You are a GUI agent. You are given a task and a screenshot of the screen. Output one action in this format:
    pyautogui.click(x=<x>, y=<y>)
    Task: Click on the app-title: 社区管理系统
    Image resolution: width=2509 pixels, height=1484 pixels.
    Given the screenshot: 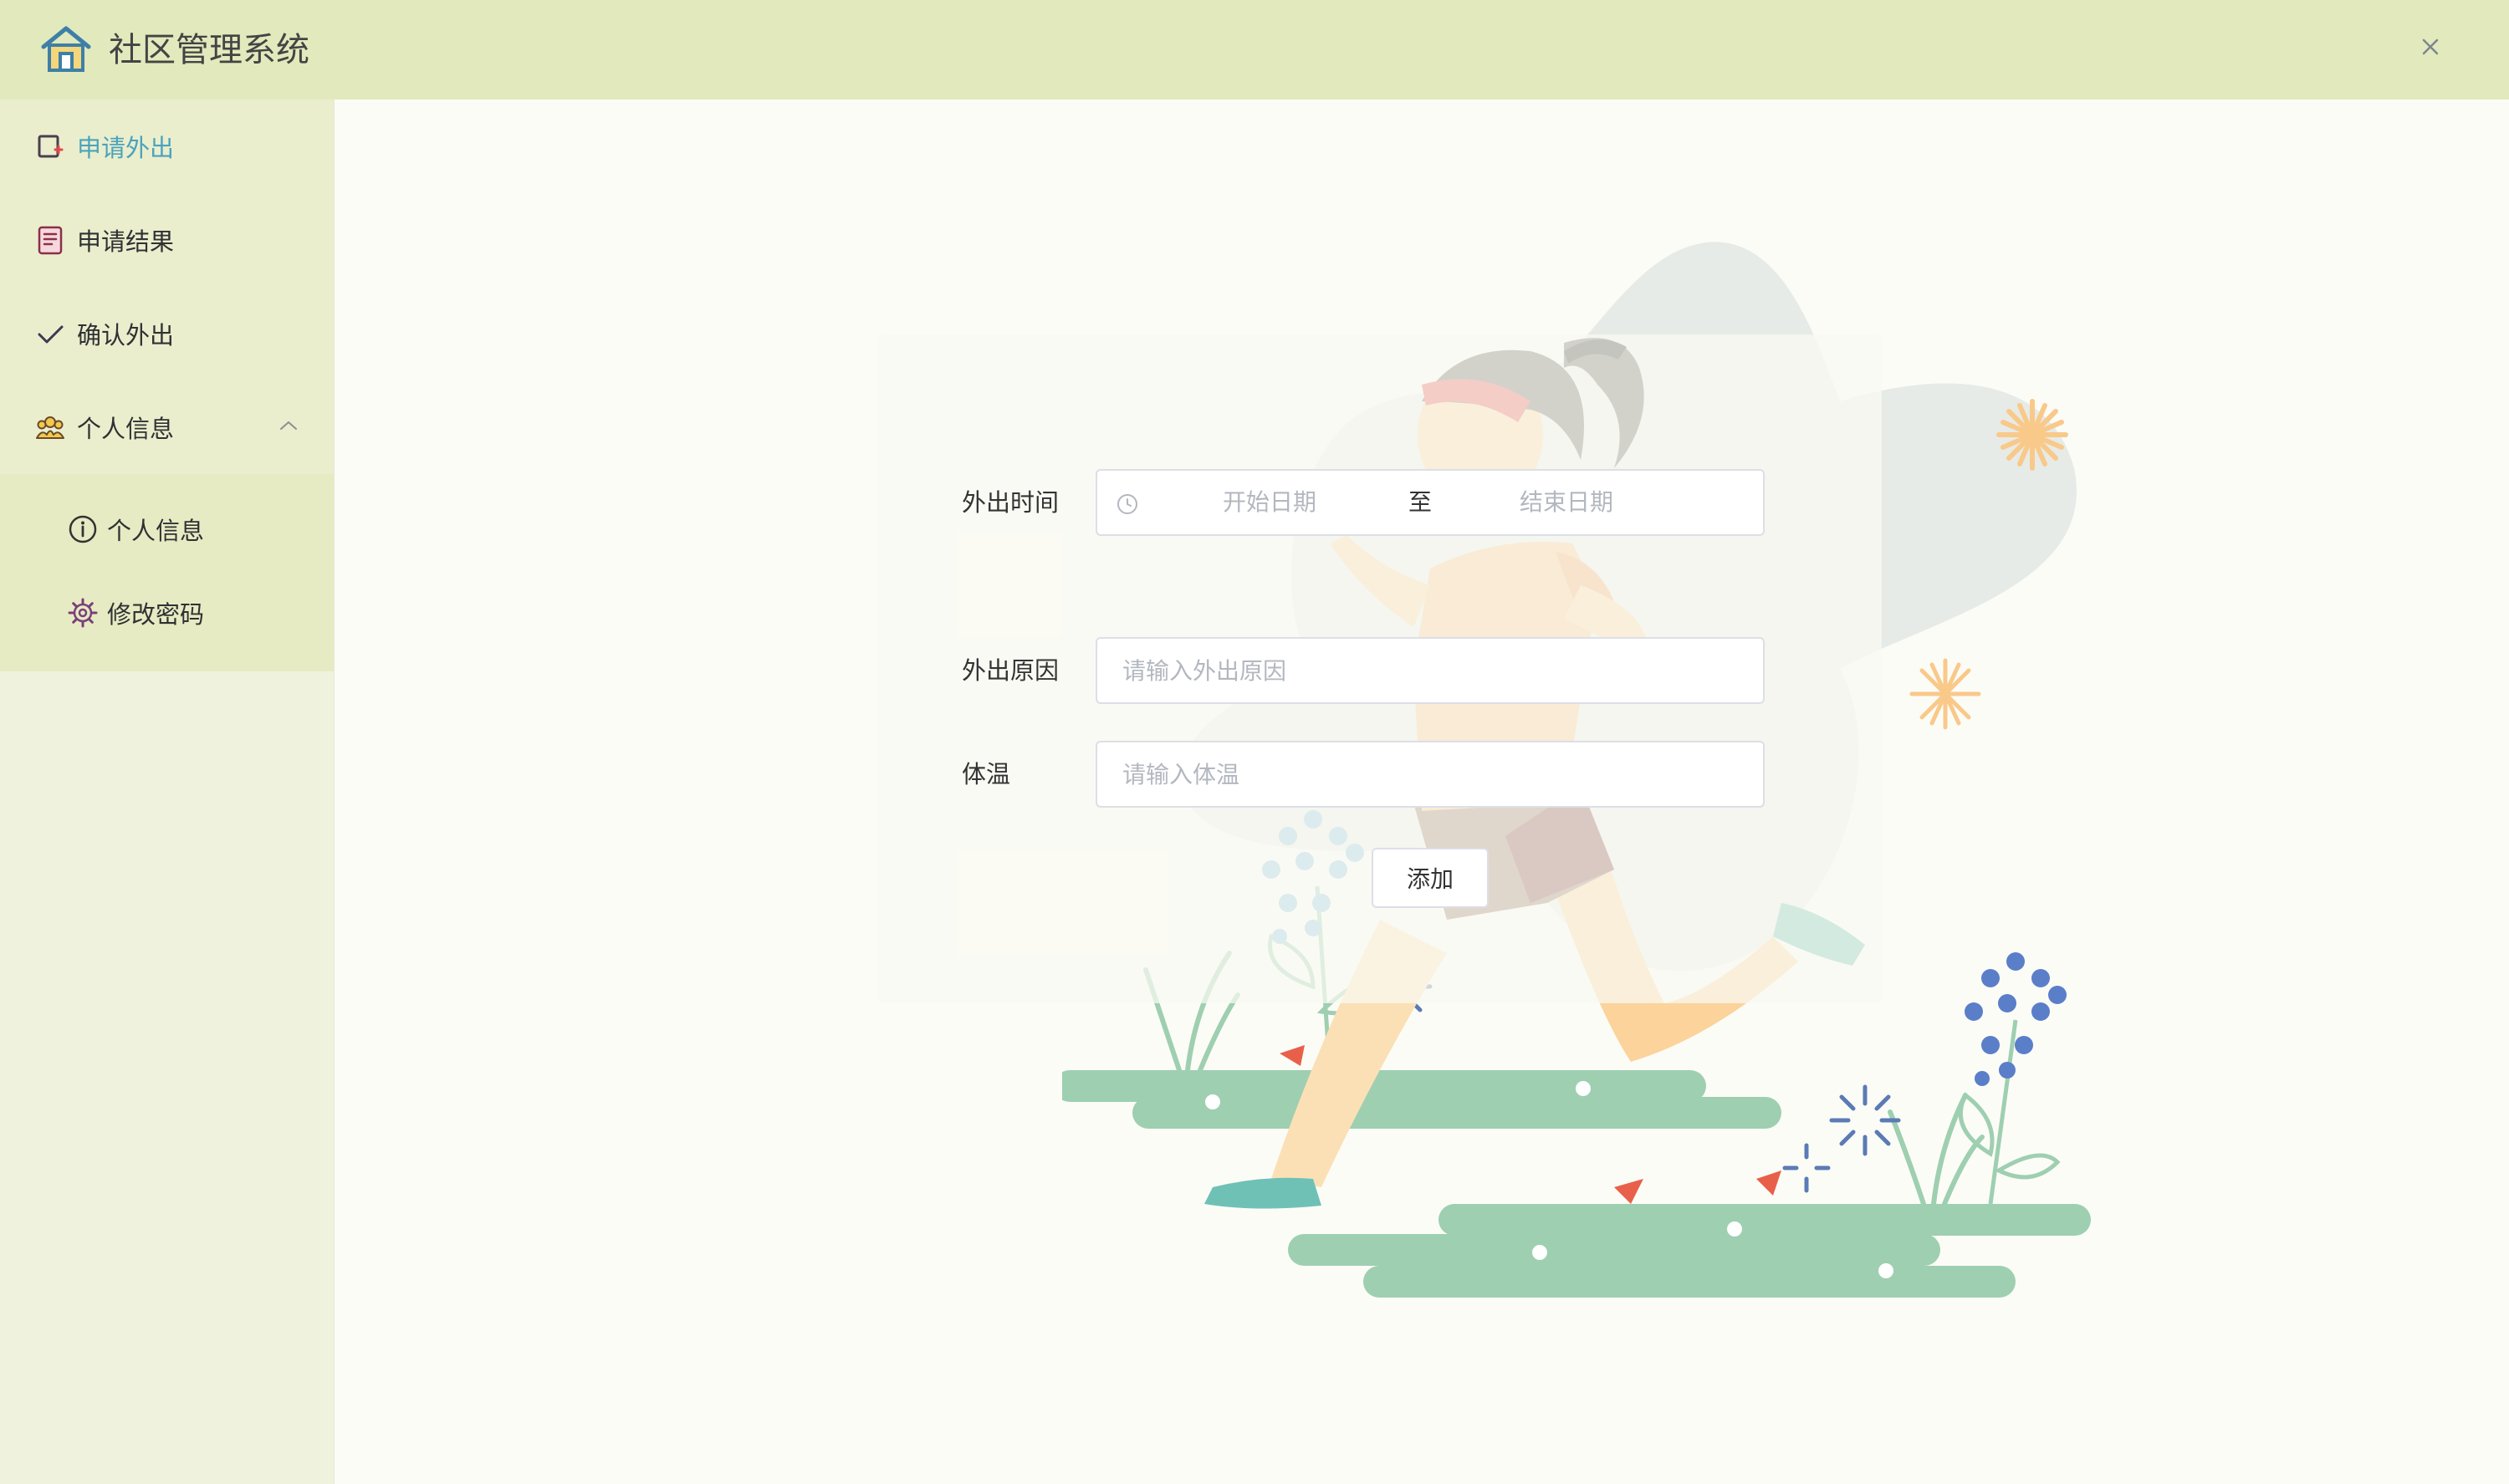 What is the action you would take?
    pyautogui.click(x=209, y=50)
    